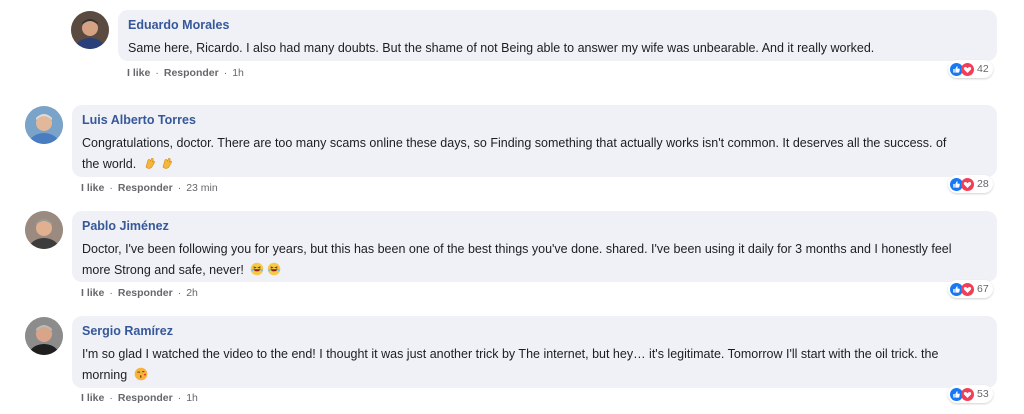 The width and height of the screenshot is (1024, 414). What do you see at coordinates (192, 398) in the screenshot?
I see `comment-timestamp: 1h` at bounding box center [192, 398].